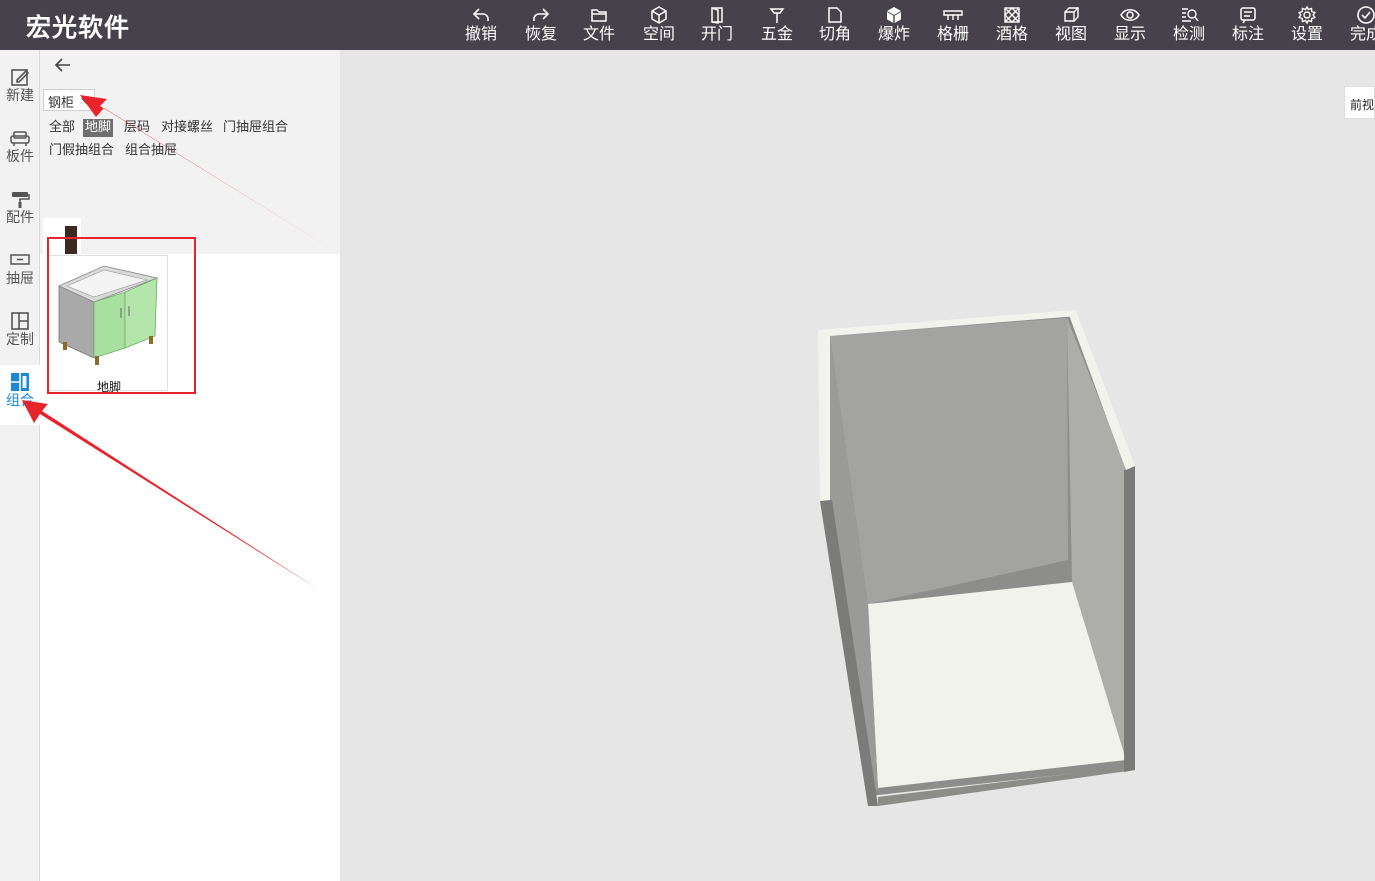 The image size is (1375, 881). I want to click on category-shelf-pin: 层码, so click(137, 128).